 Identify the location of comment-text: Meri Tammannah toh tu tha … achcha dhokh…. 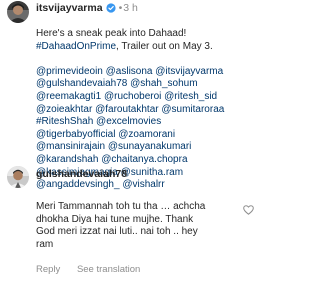
(136, 226).